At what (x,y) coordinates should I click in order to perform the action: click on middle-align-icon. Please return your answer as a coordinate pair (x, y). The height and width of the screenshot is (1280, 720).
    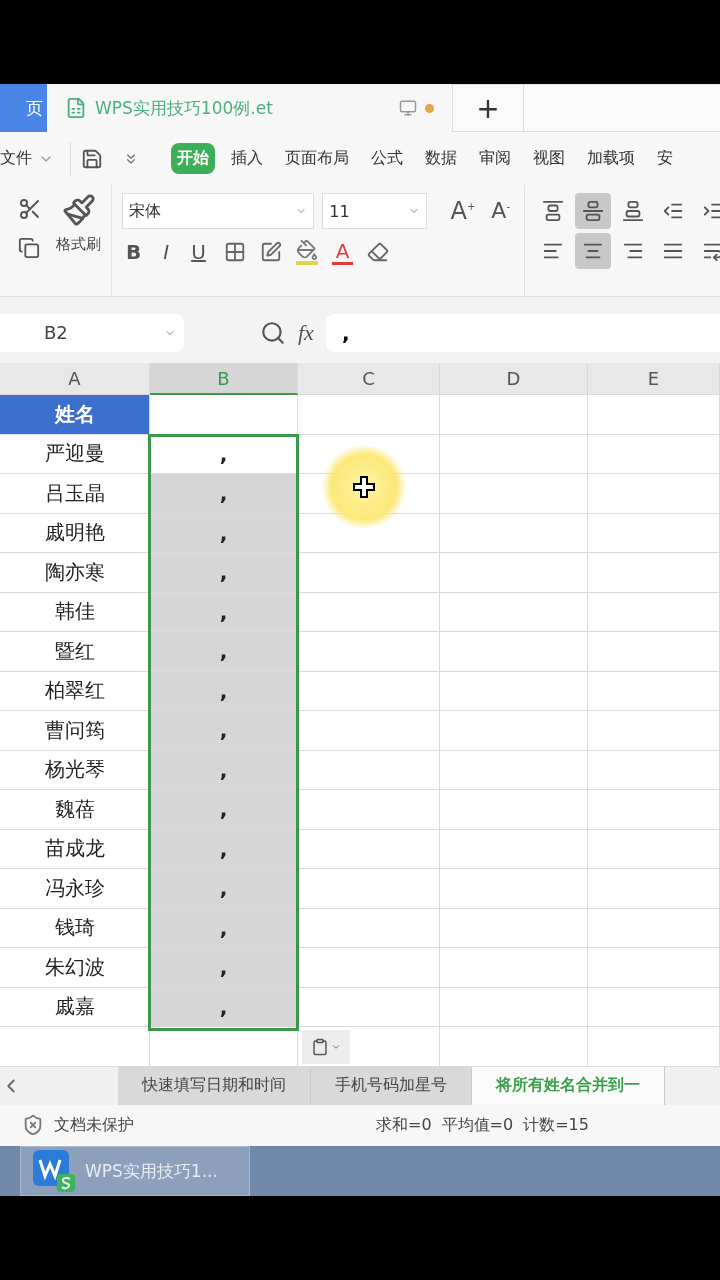
    Looking at the image, I should click on (593, 211).